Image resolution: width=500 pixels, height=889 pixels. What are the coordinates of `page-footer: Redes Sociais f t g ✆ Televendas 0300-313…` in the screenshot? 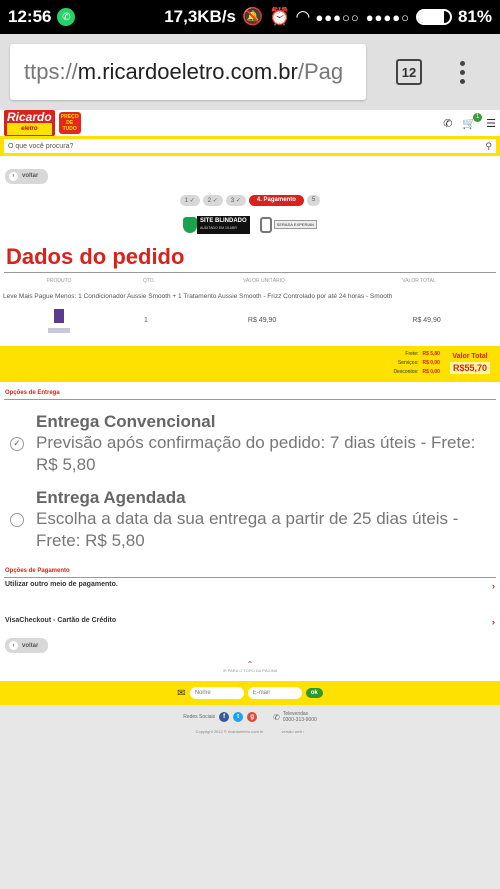 It's located at (250, 756).